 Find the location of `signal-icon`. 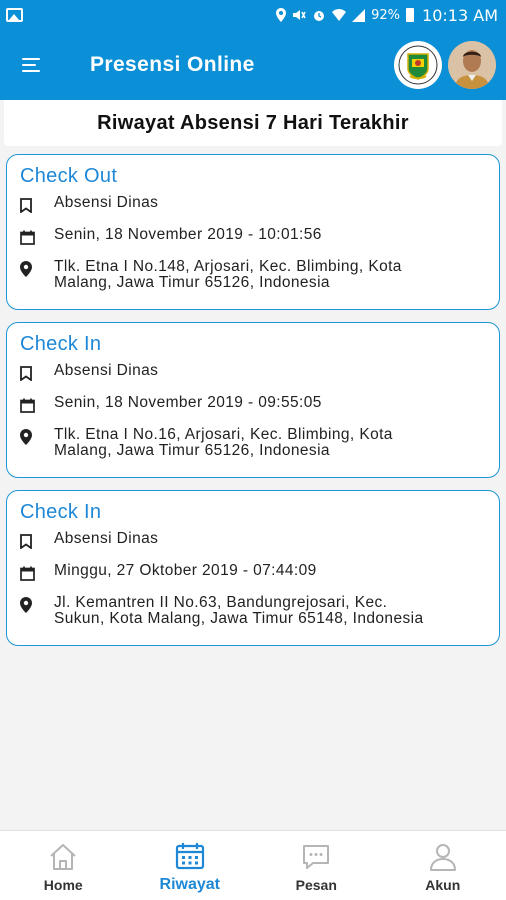

signal-icon is located at coordinates (359, 15).